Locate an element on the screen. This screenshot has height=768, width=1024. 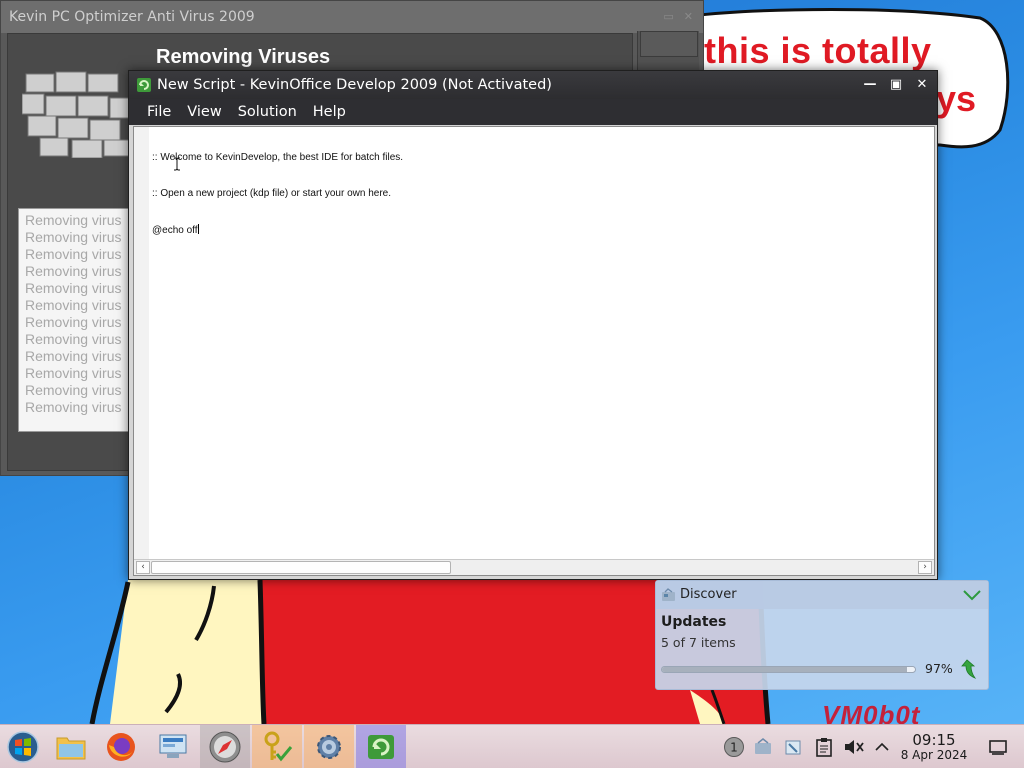
show-desktop-button is located at coordinates (998, 746).